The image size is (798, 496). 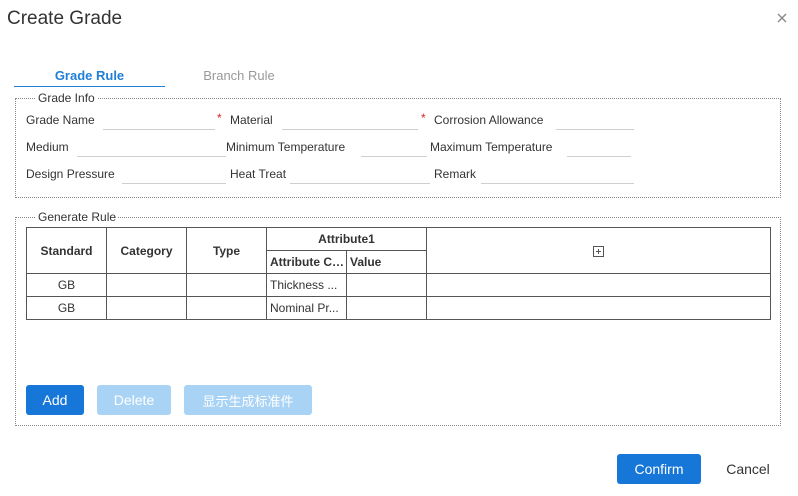 I want to click on maximum-temperature-label: Maximum Temperature, so click(x=491, y=147).